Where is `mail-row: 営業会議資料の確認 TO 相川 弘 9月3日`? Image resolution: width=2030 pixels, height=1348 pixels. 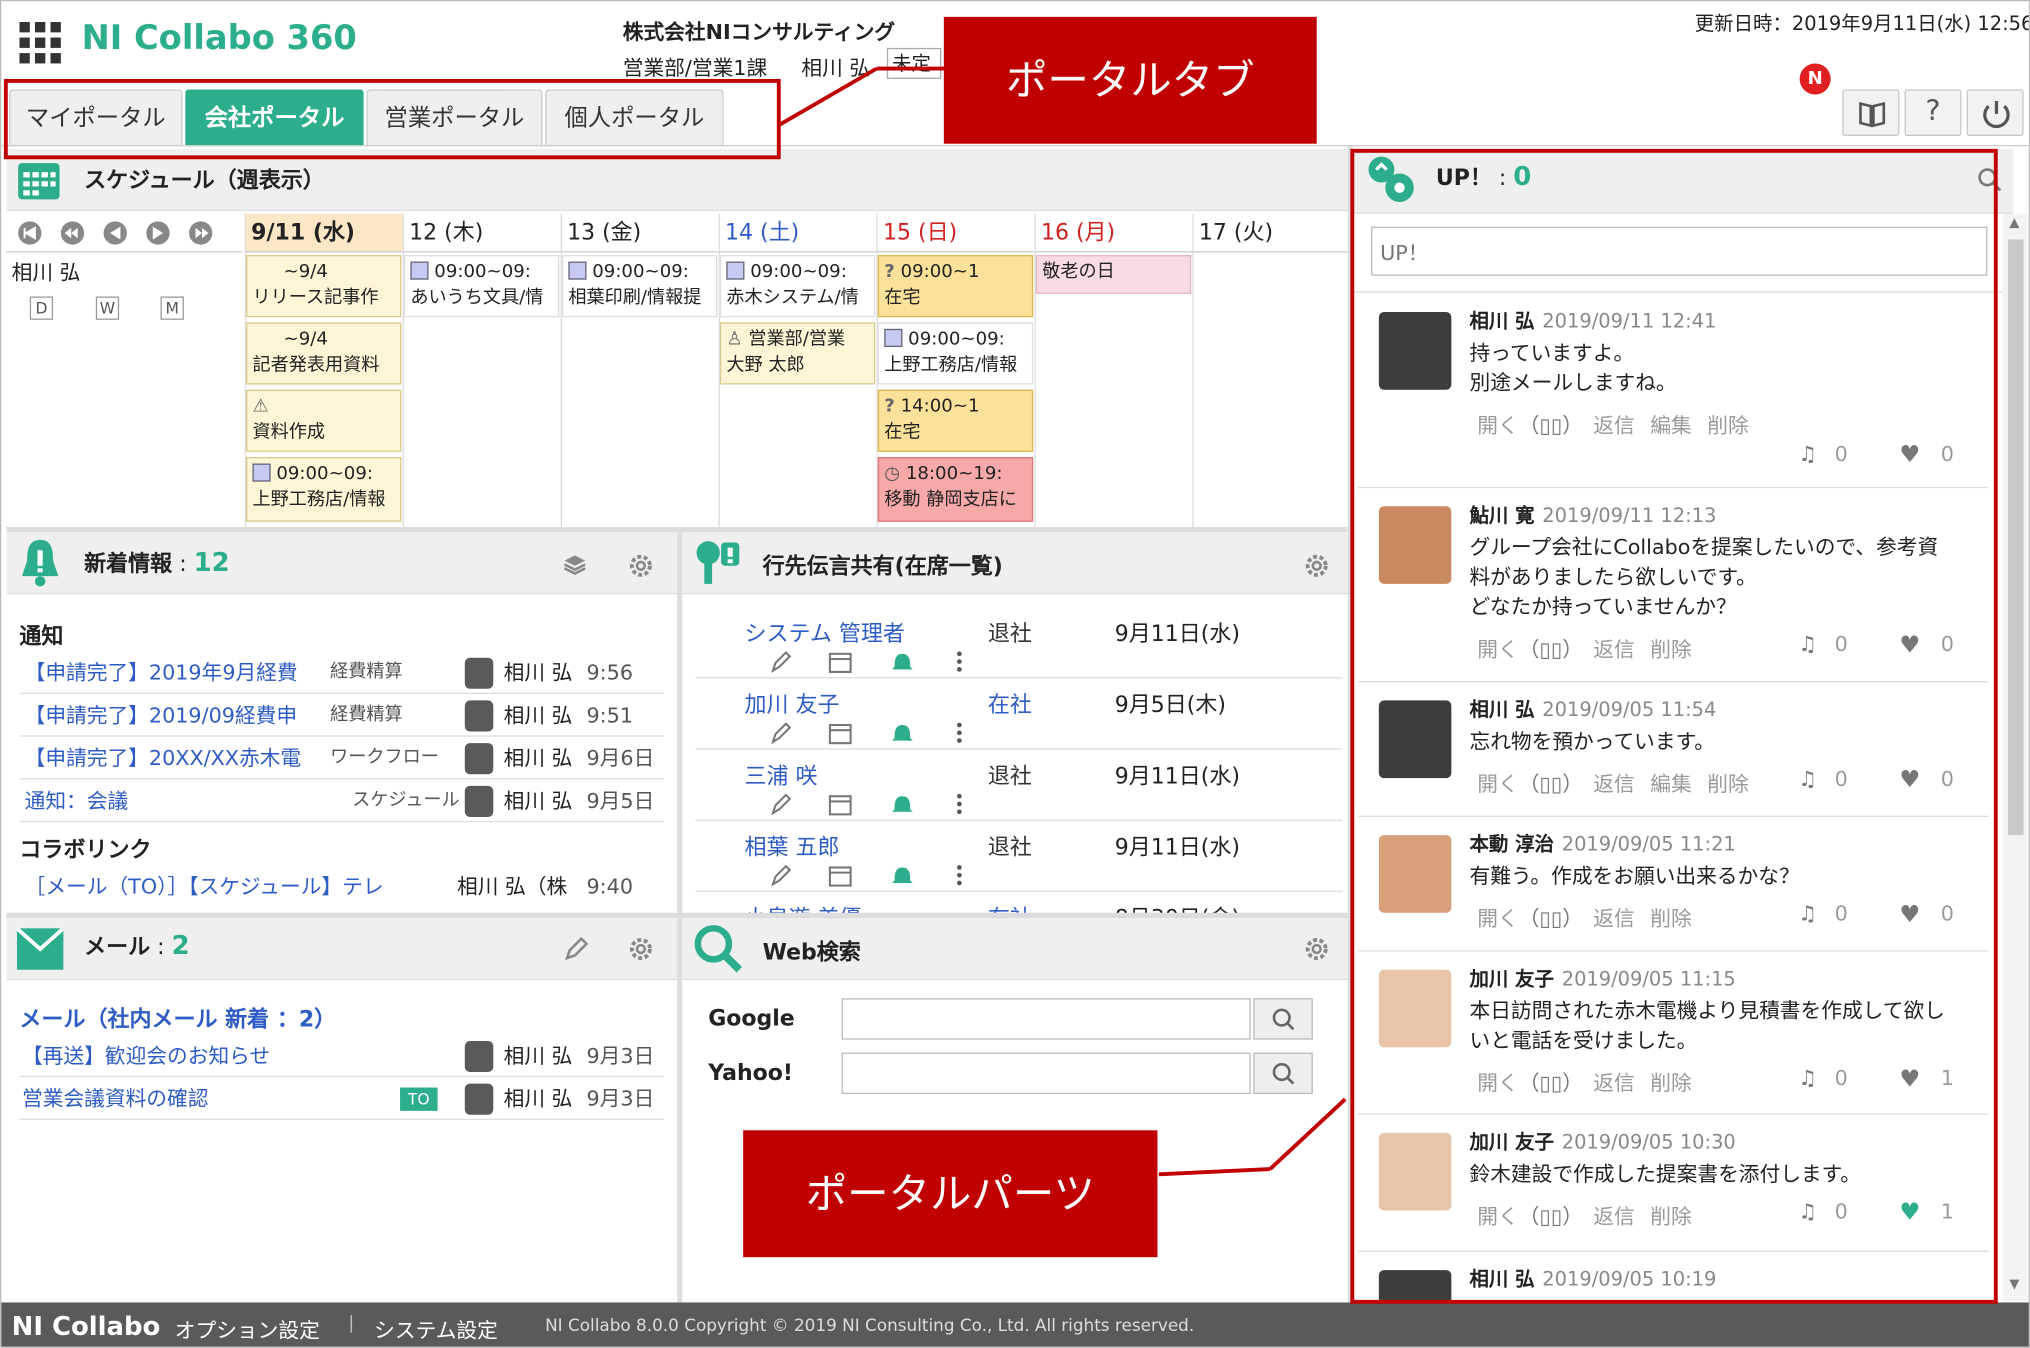
mail-row: 営業会議資料の確認 TO 相川 弘 9月3日 is located at coordinates (342, 1098).